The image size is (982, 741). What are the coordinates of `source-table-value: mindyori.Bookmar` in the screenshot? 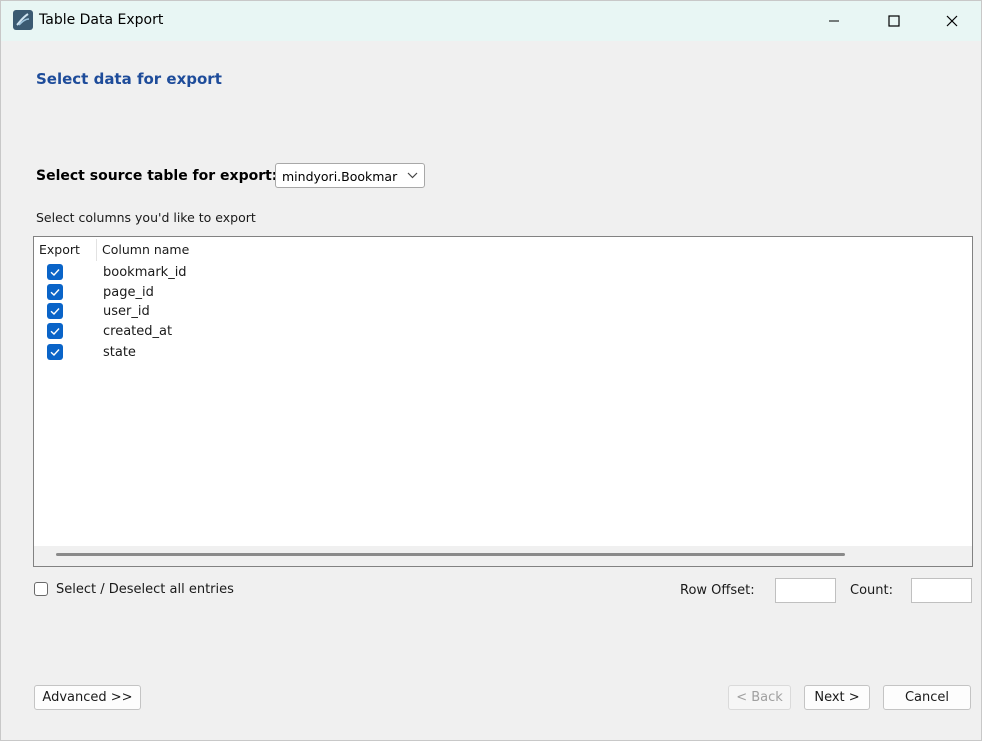 It's located at (340, 176).